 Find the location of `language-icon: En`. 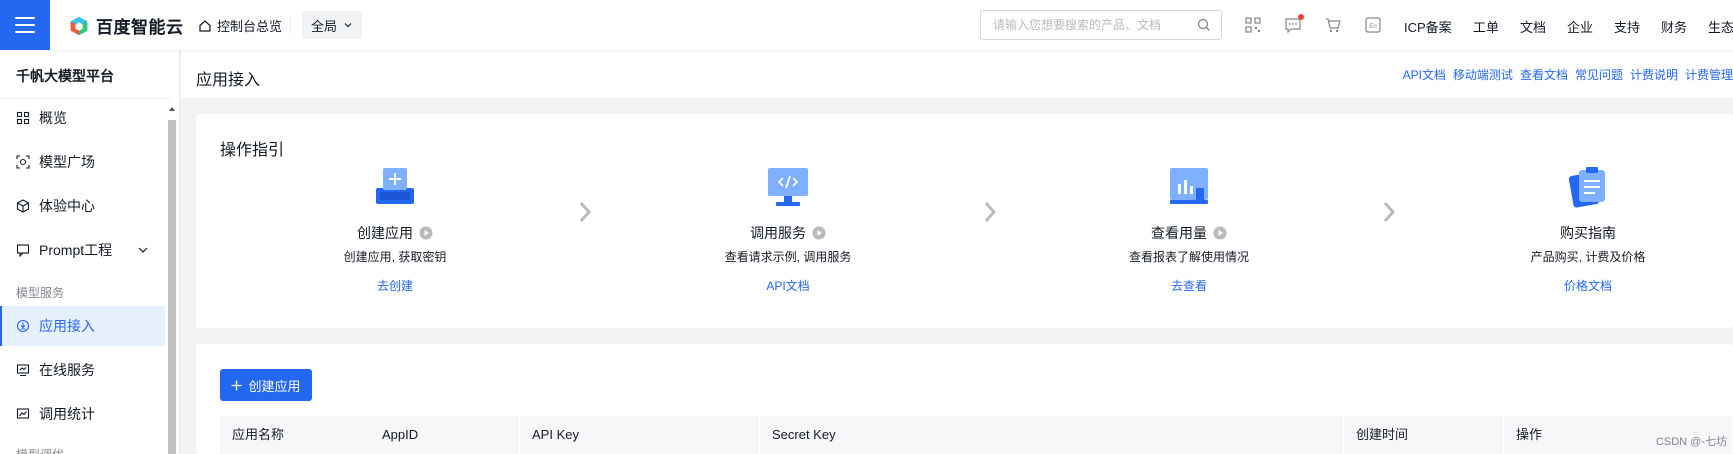

language-icon: En is located at coordinates (1373, 25).